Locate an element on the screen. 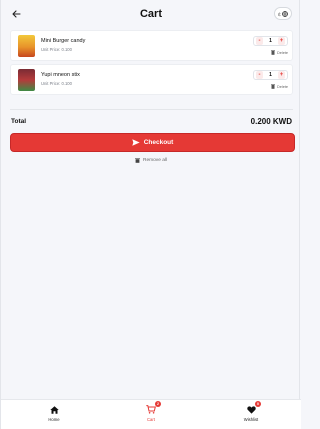 The image size is (320, 429). nav-cart: 2 Cart is located at coordinates (151, 411).